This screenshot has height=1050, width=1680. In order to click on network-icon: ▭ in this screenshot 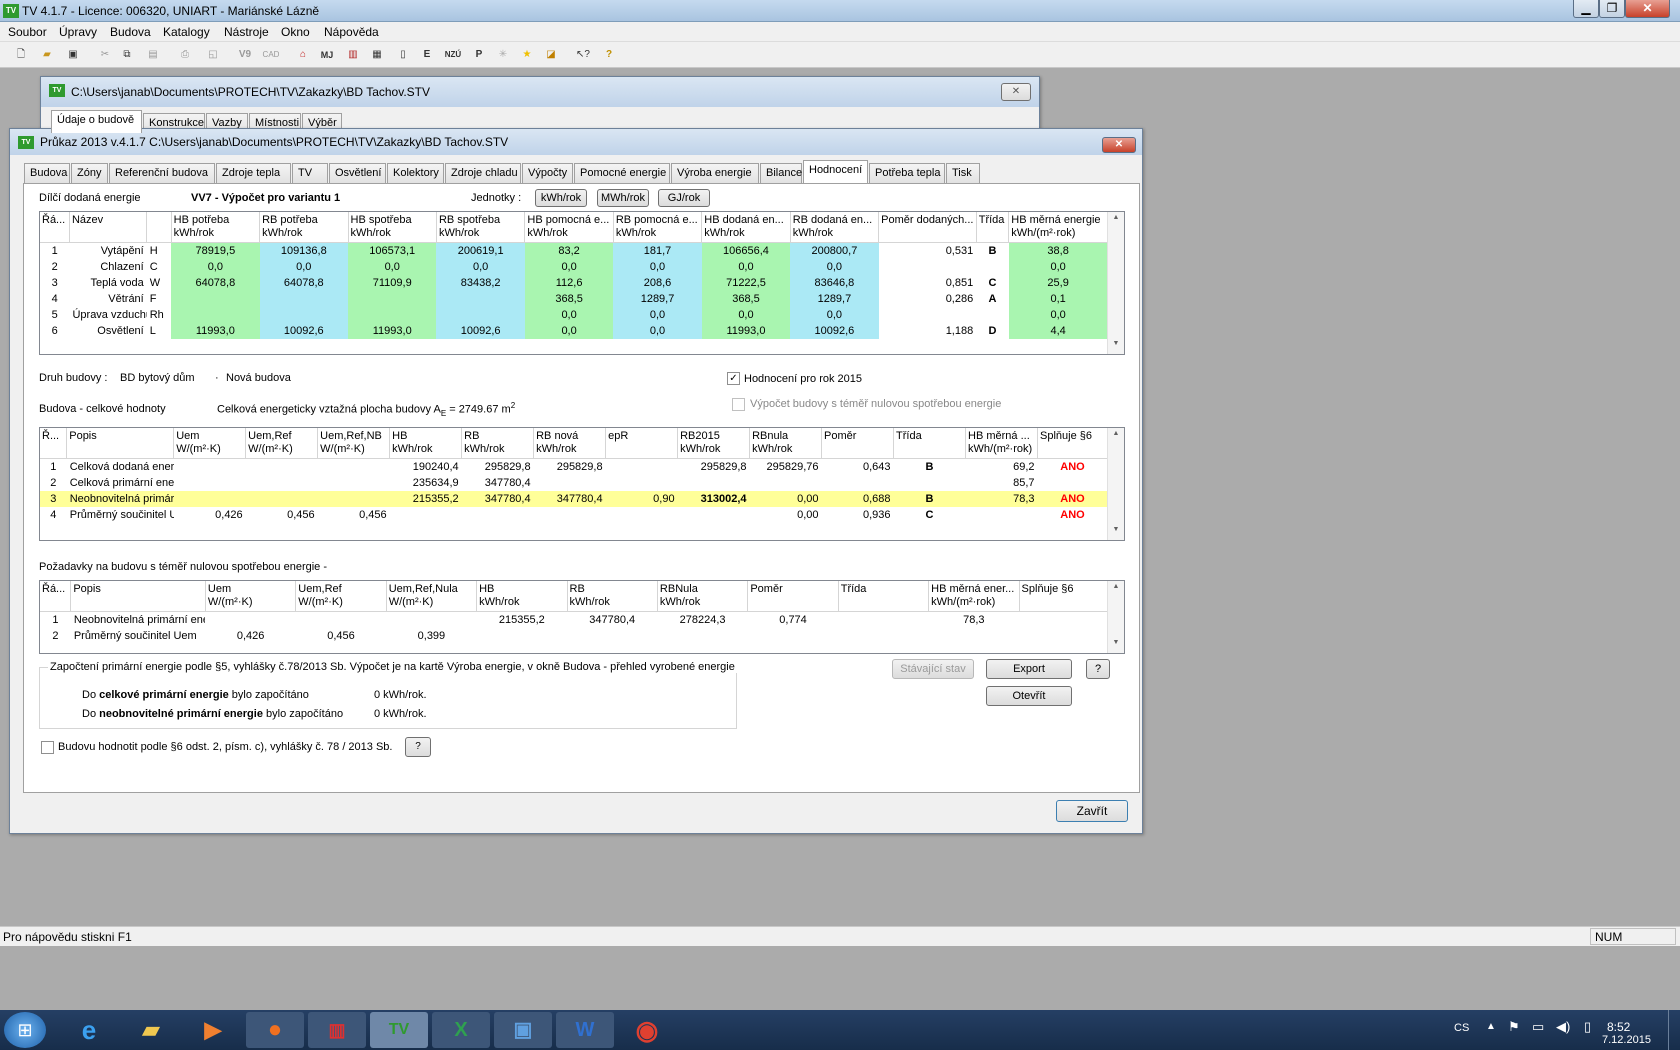, I will do `click(1538, 1027)`.